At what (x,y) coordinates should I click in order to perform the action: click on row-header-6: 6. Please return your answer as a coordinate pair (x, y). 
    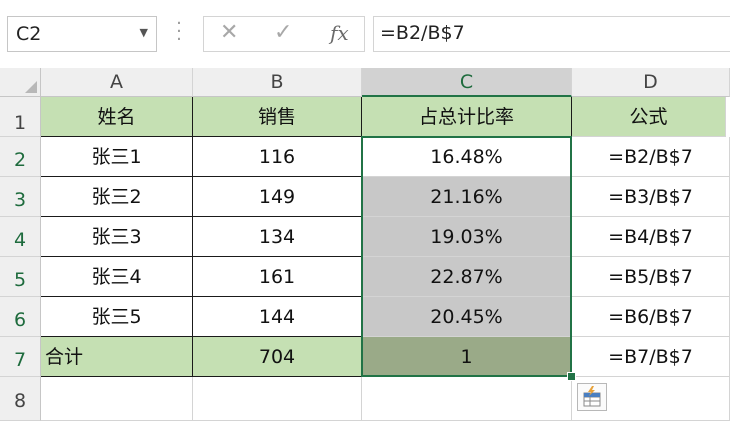
    Looking at the image, I should click on (20, 317).